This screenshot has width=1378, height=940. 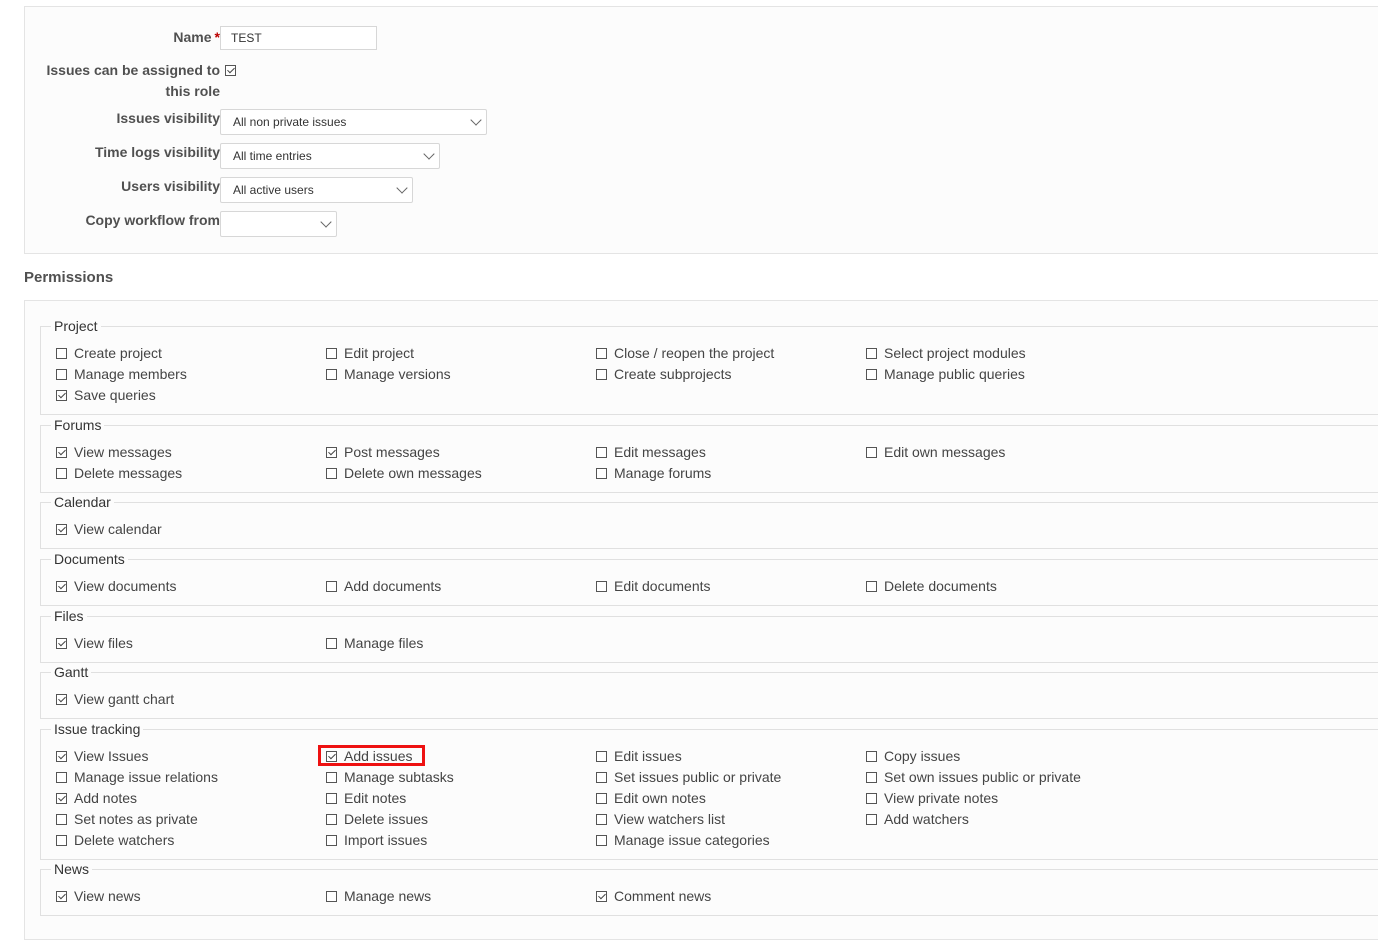 I want to click on permission-manage-public-queries: Manage public queries, so click(x=945, y=374).